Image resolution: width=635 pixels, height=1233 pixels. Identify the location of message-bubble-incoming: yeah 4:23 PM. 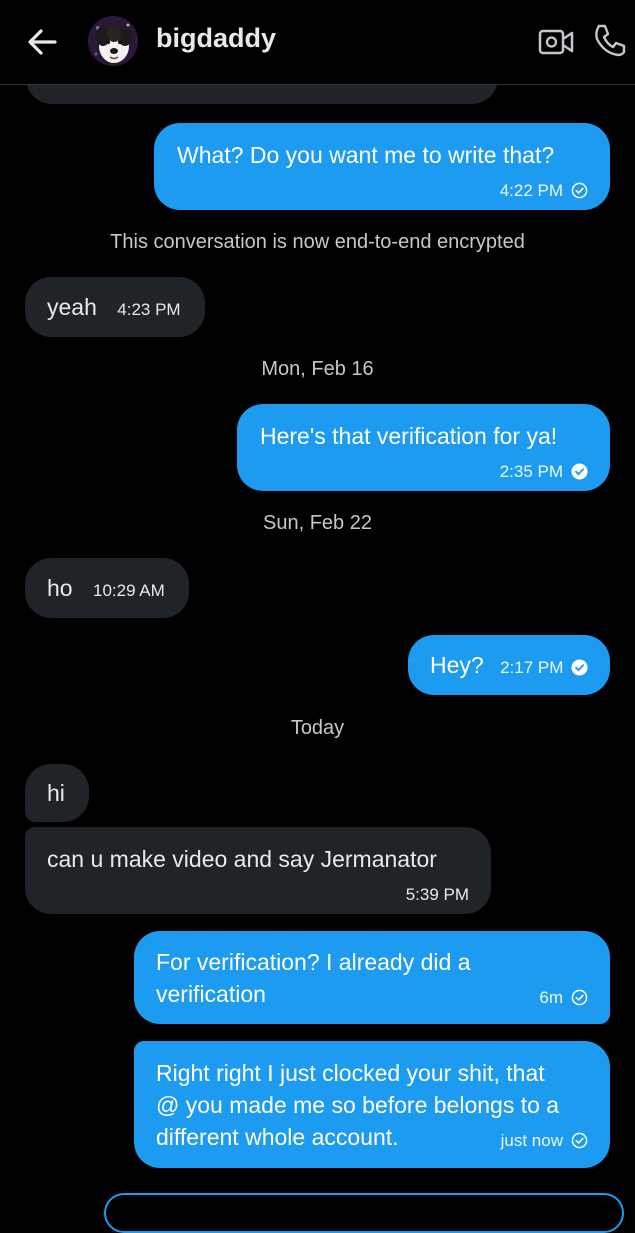
(115, 307).